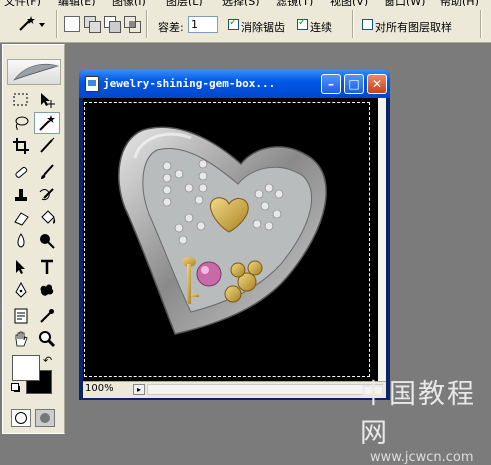  What do you see at coordinates (47, 316) in the screenshot?
I see `eyedropper-tool-icon` at bounding box center [47, 316].